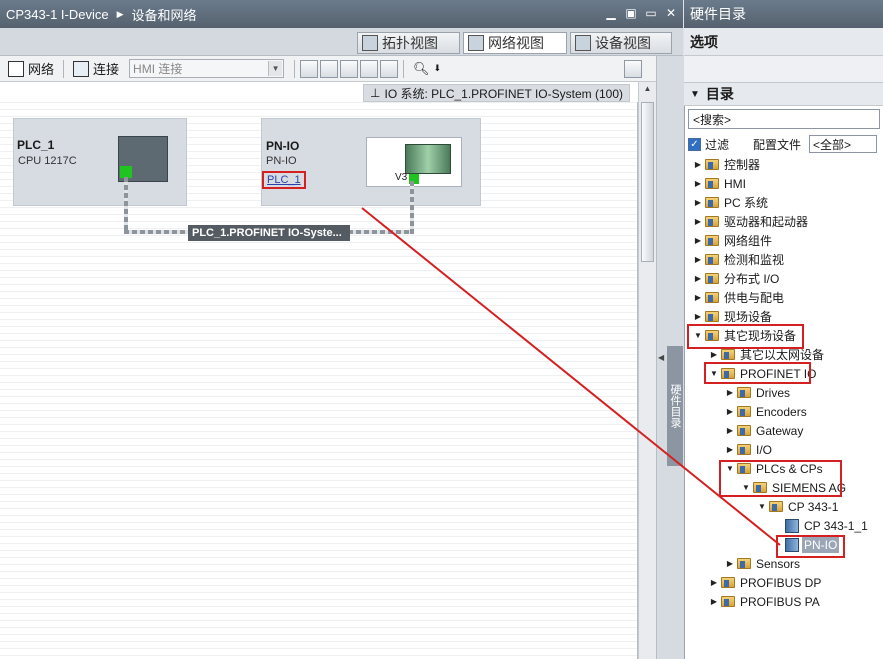 This screenshot has width=883, height=659. I want to click on tab-network-label: 网络视图, so click(516, 43).